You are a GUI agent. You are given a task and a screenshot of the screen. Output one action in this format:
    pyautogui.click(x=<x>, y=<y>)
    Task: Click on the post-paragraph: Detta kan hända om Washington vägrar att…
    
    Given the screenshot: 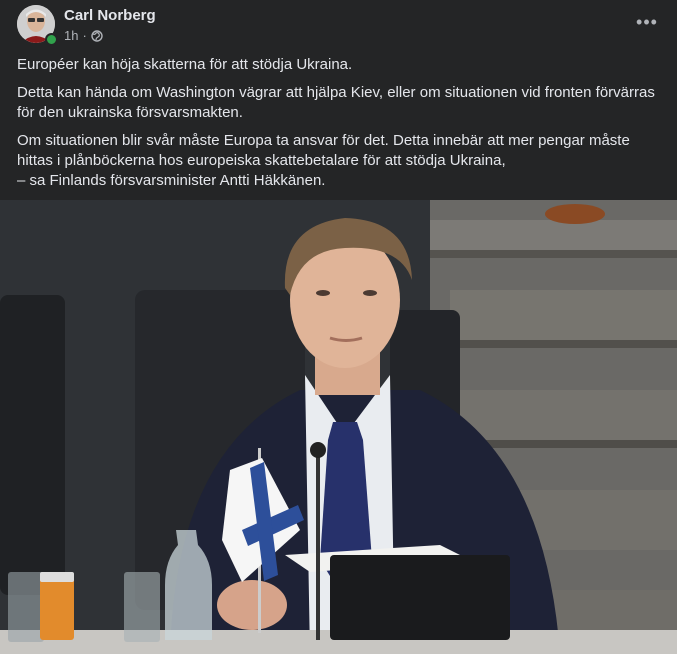 What is the action you would take?
    pyautogui.click(x=336, y=102)
    